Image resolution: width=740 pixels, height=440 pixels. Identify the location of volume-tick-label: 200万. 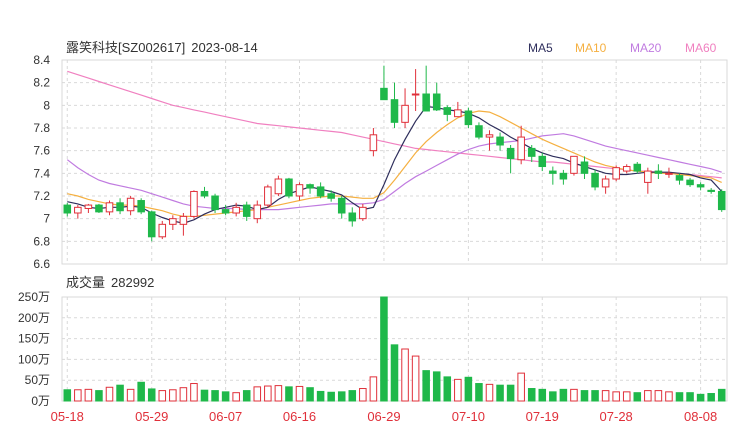
(34, 318).